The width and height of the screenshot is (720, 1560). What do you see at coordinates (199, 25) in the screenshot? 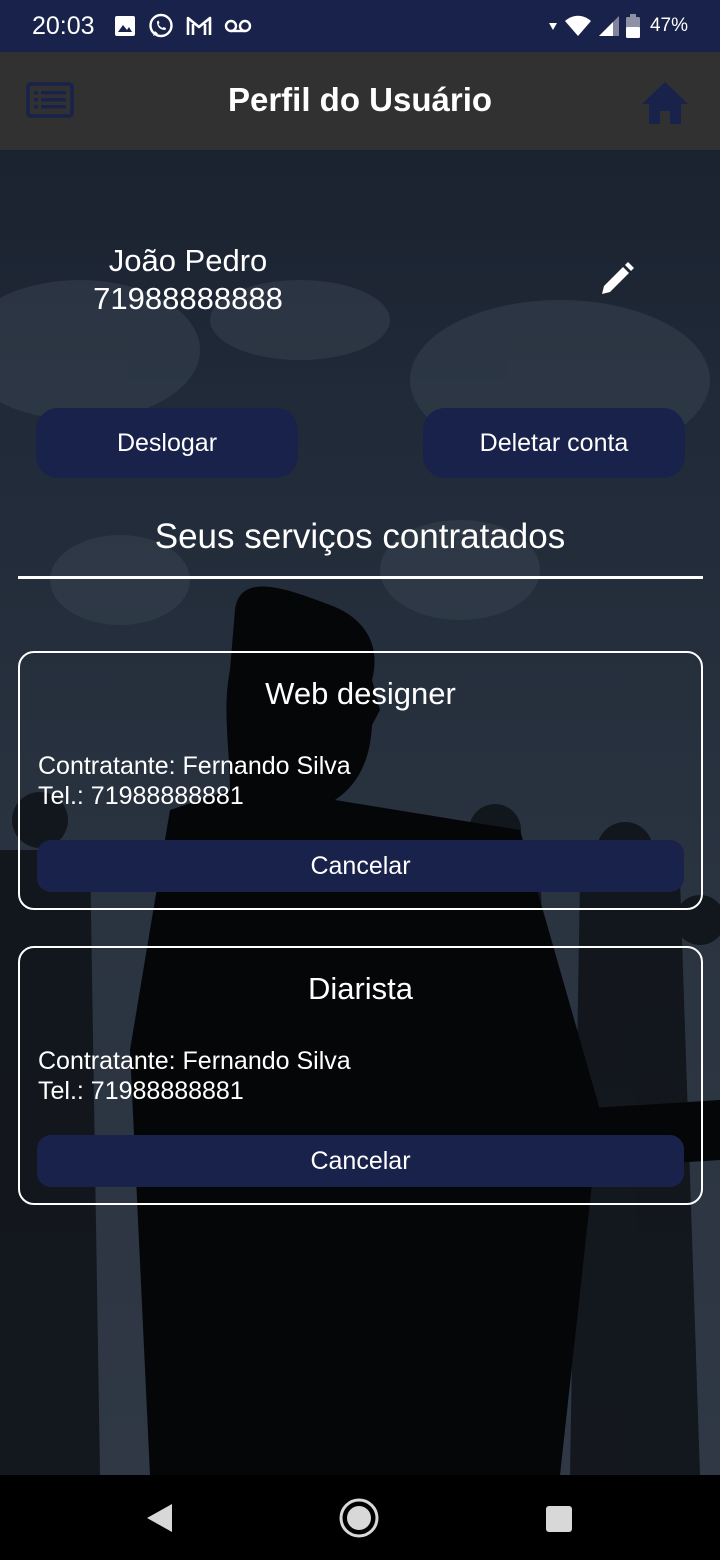
I see `gmail-icon` at bounding box center [199, 25].